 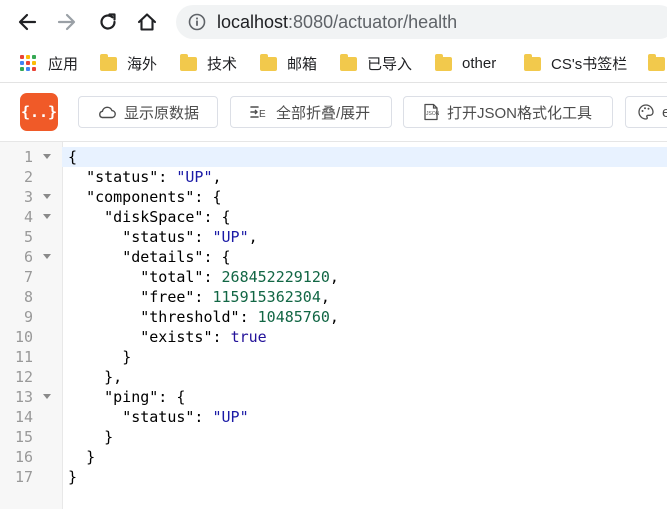 I want to click on code-text: "status": "UP",, so click(x=162, y=237).